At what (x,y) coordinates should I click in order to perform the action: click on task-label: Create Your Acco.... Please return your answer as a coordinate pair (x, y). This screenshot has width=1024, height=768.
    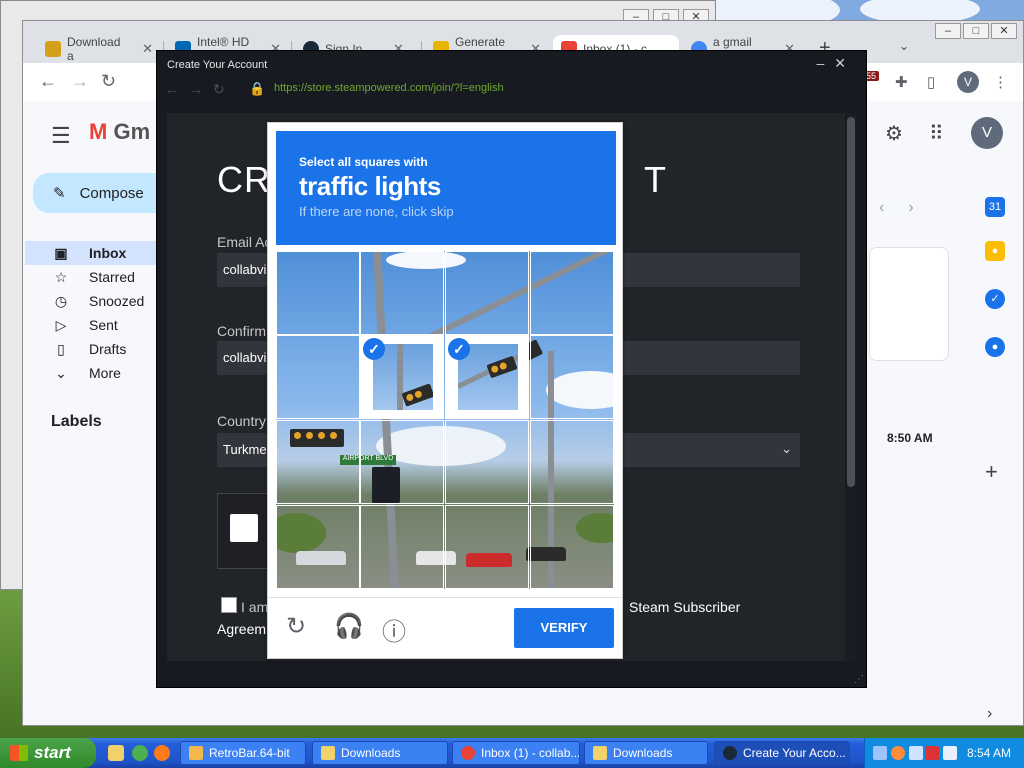
    Looking at the image, I should click on (794, 753).